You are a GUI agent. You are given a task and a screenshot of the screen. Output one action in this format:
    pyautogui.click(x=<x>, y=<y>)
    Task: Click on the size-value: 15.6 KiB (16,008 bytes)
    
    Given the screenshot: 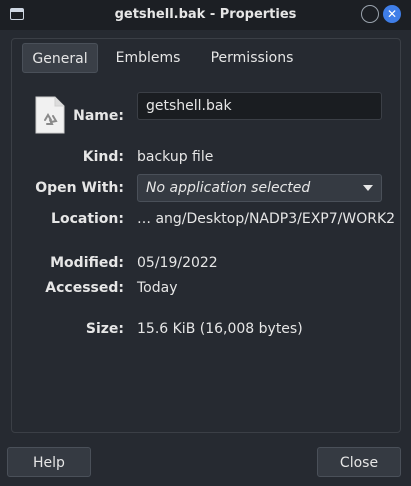 What is the action you would take?
    pyautogui.click(x=220, y=329)
    